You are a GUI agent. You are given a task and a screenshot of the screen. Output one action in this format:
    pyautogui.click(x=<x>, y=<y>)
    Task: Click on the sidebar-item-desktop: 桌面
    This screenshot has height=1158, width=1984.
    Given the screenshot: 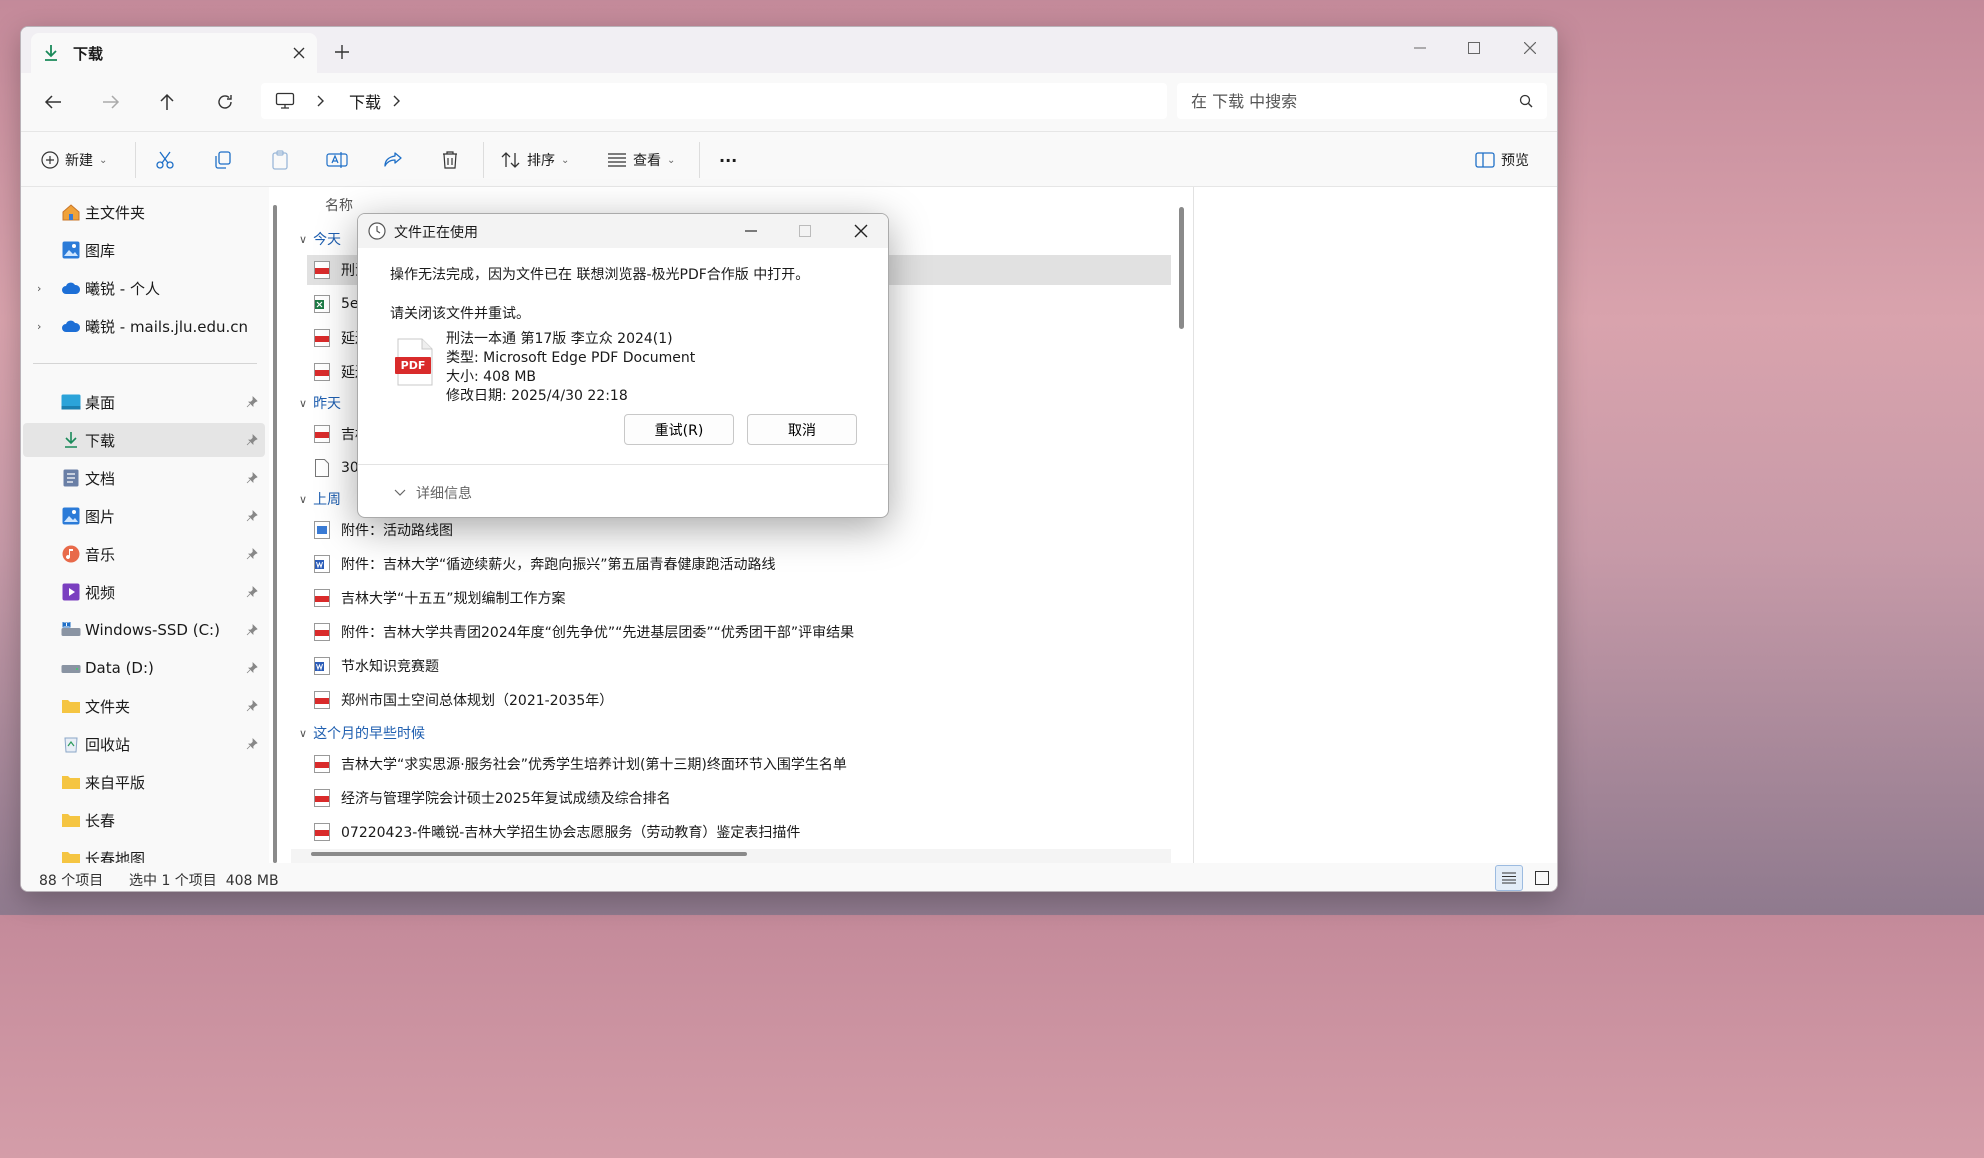 What is the action you would take?
    pyautogui.click(x=144, y=402)
    